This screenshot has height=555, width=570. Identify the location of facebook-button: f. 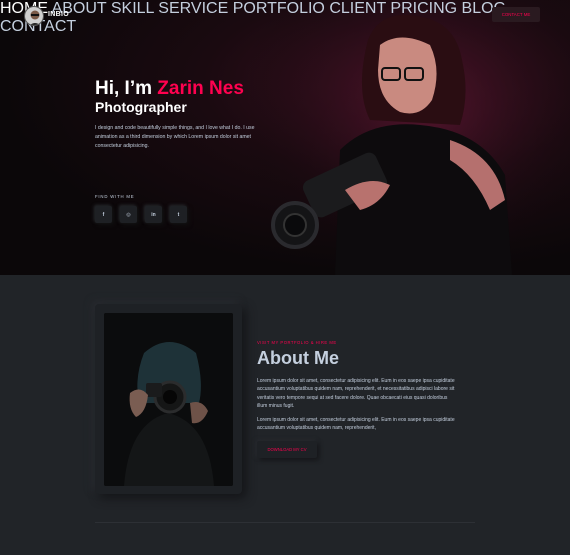
(103, 214).